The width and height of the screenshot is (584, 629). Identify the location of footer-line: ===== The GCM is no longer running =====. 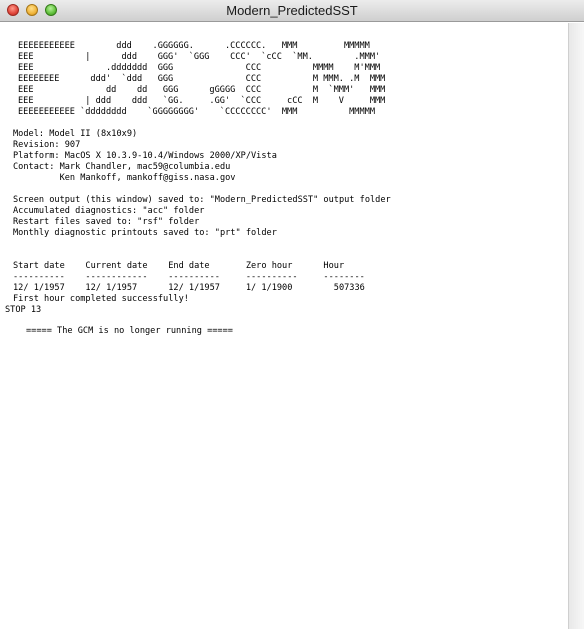
(129, 331).